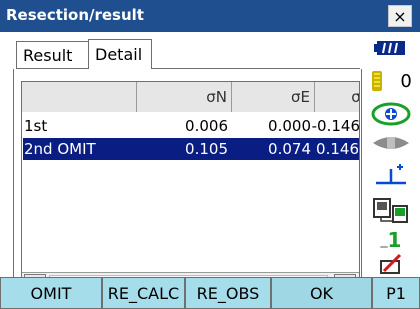 This screenshot has width=420, height=309. What do you see at coordinates (75, 15) in the screenshot?
I see `window-title: Resection/result` at bounding box center [75, 15].